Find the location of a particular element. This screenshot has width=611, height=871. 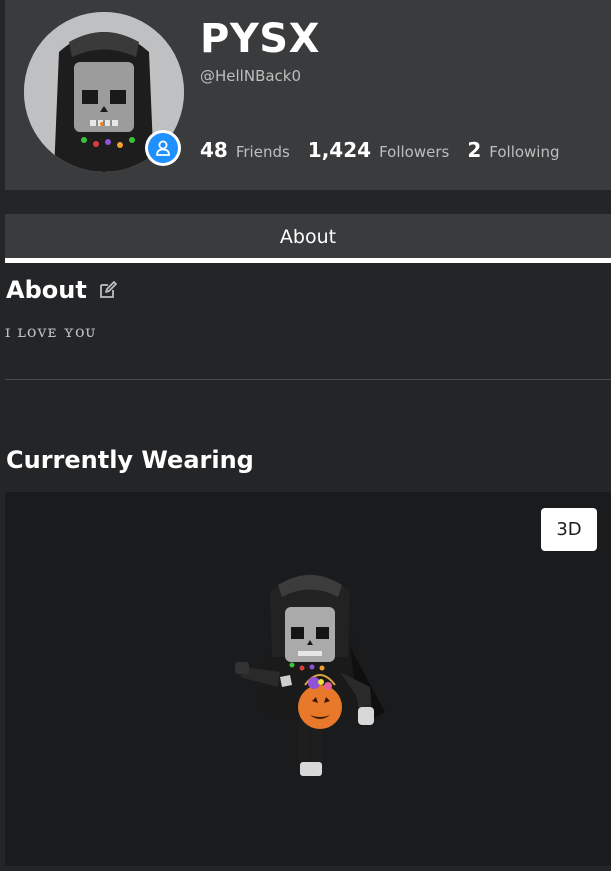

user-icon is located at coordinates (163, 148).